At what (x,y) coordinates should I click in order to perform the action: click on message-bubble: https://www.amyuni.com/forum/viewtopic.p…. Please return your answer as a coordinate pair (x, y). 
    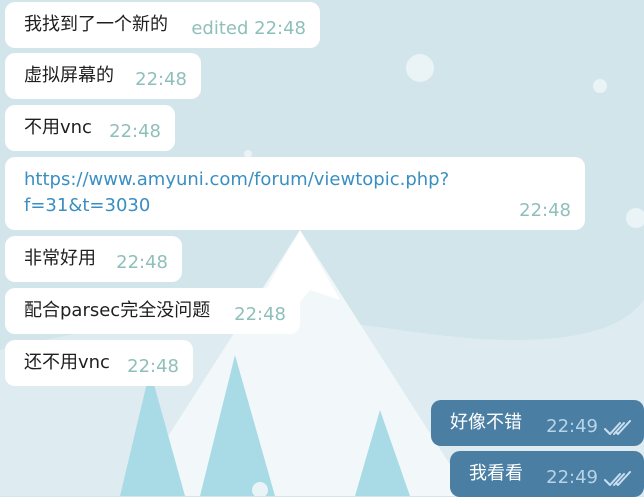
    Looking at the image, I should click on (295, 193).